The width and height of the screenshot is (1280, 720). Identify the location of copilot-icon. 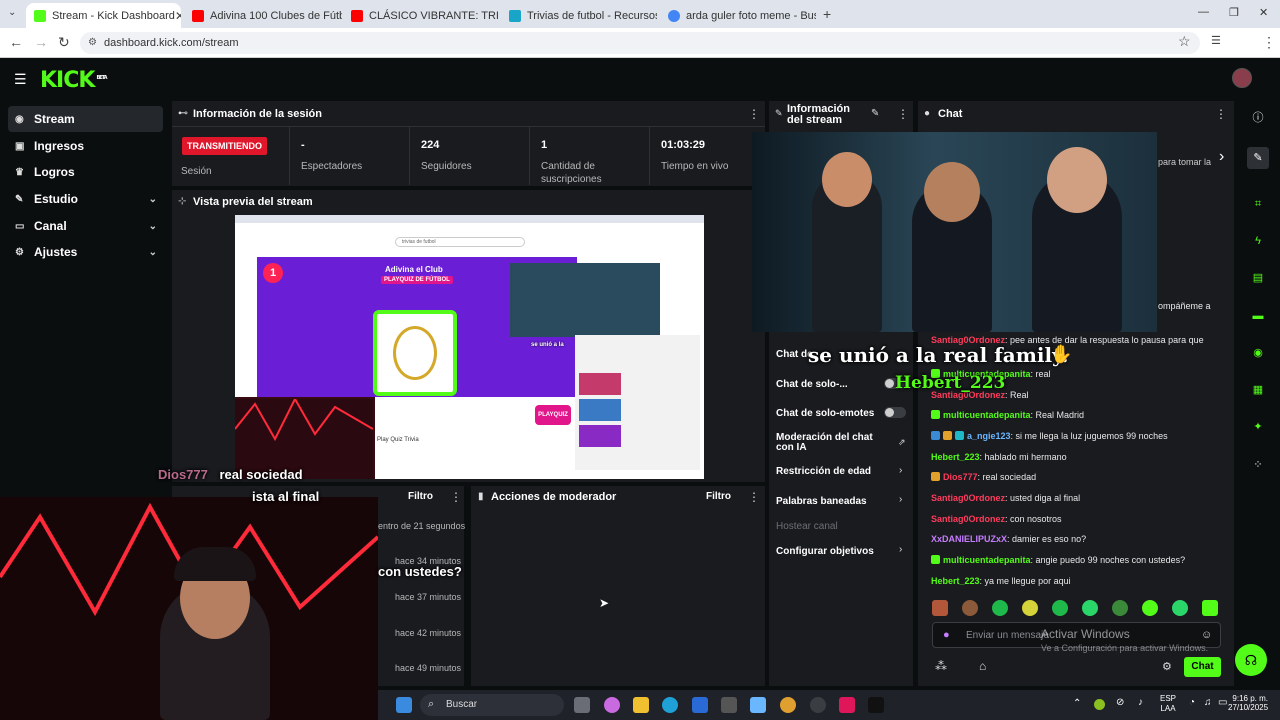
(612, 705).